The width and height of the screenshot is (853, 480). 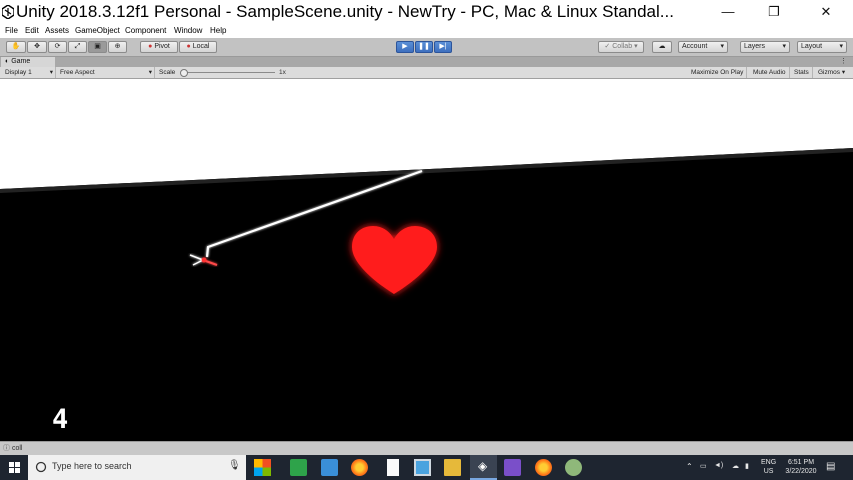 What do you see at coordinates (150, 46) in the screenshot?
I see `pivot-icon: ●` at bounding box center [150, 46].